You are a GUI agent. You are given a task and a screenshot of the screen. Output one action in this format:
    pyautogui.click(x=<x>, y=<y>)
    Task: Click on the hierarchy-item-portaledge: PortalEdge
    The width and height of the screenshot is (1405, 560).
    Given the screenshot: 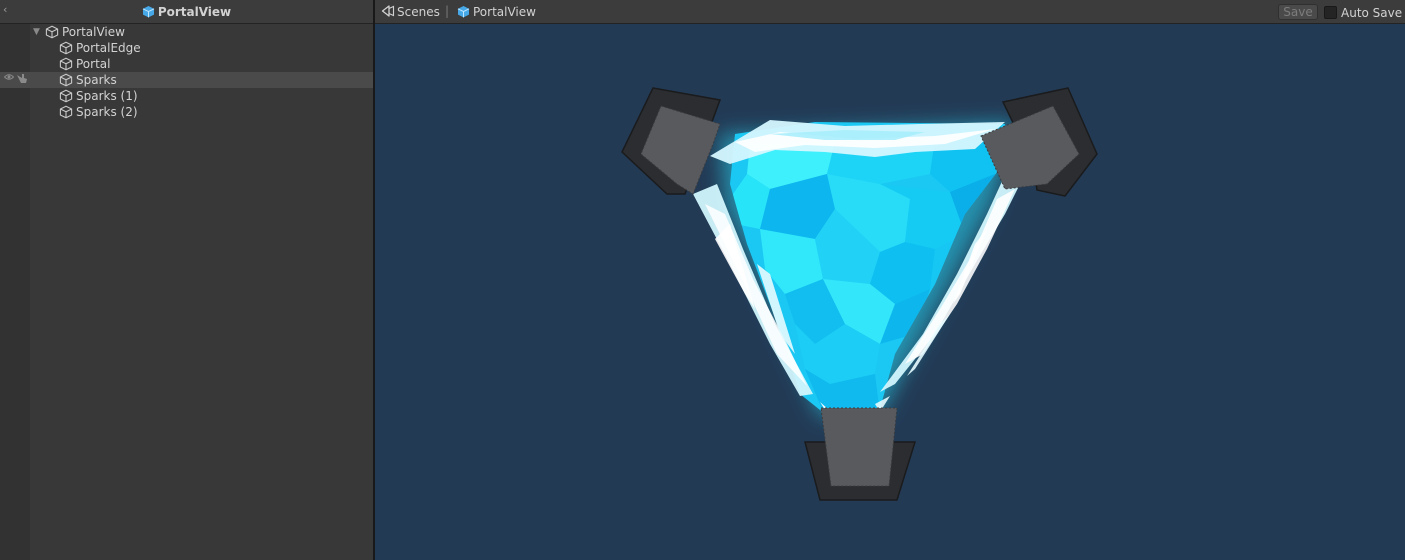 What is the action you would take?
    pyautogui.click(x=186, y=48)
    